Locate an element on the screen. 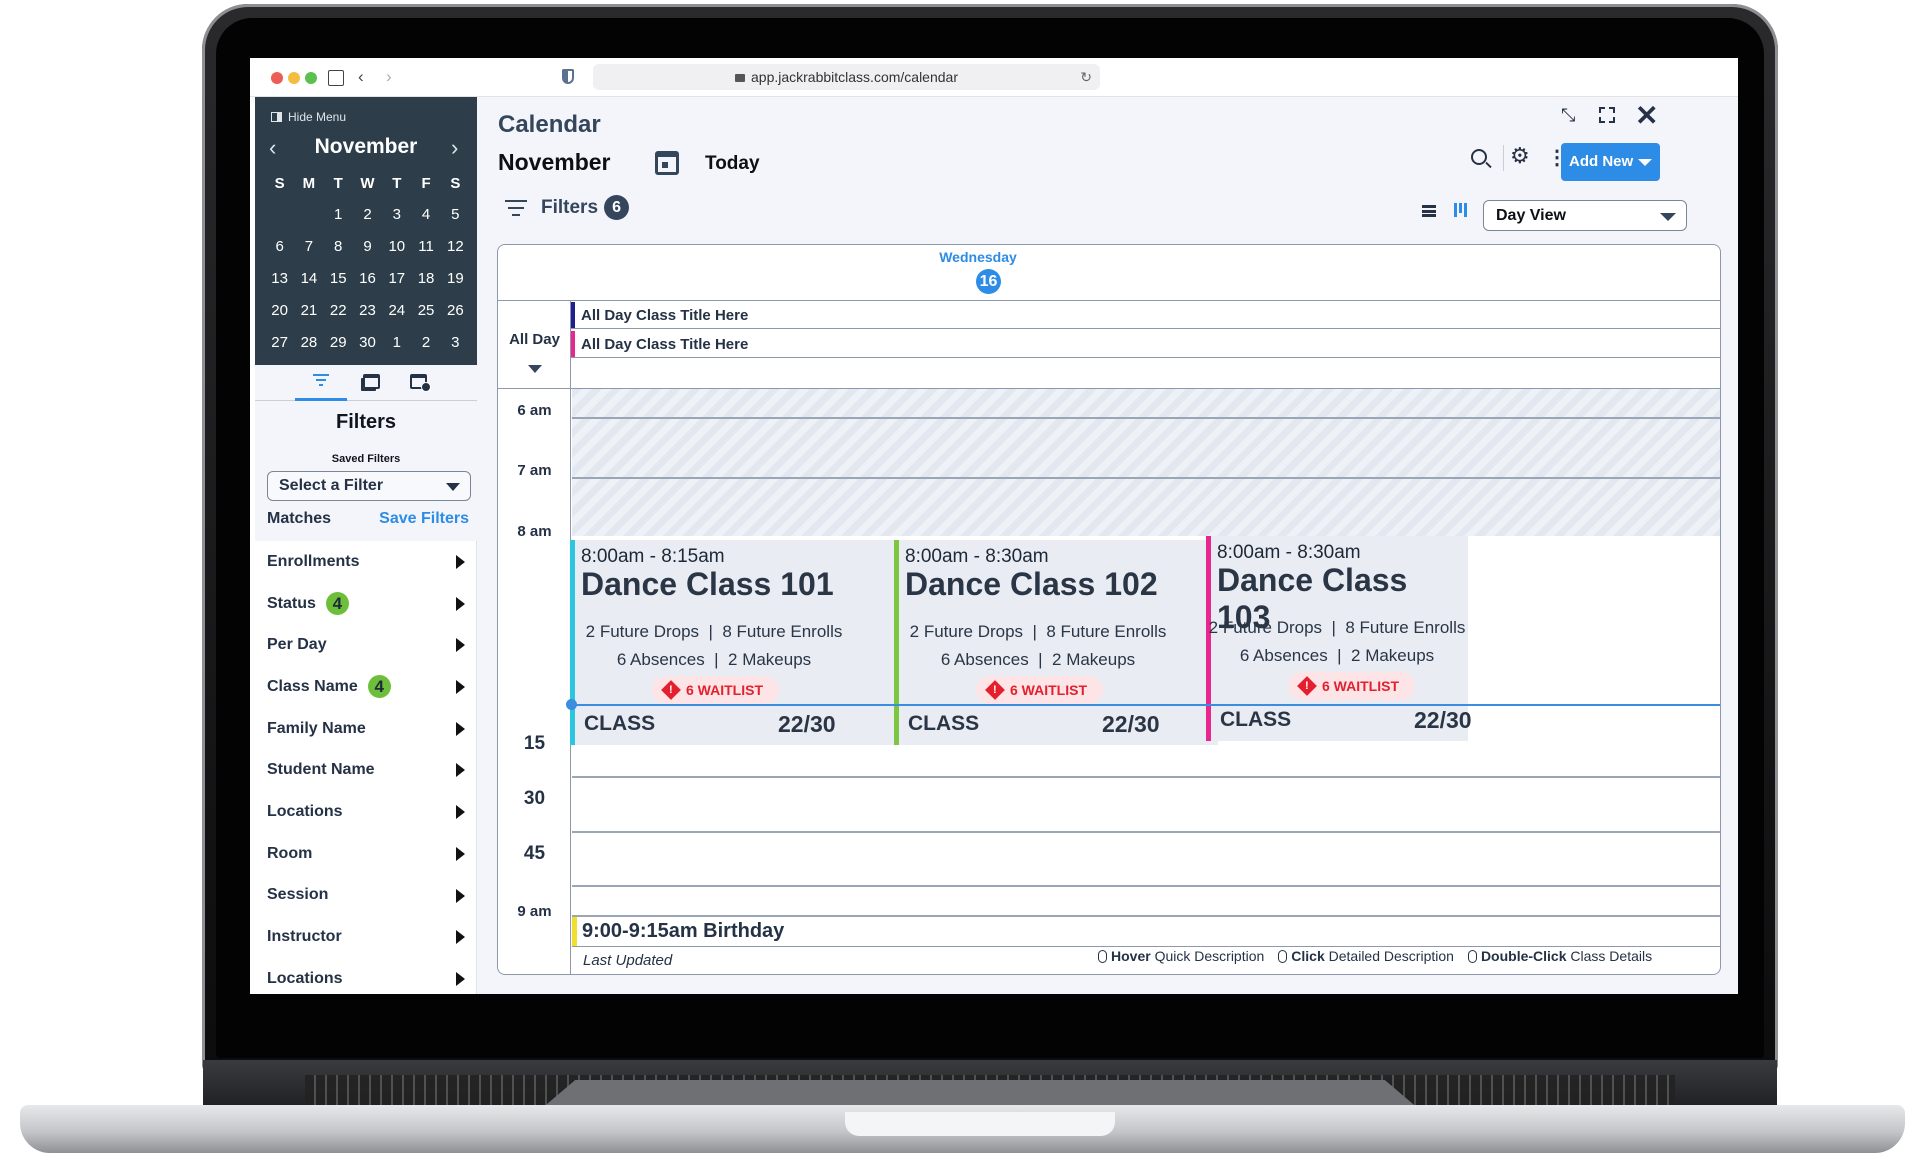 This screenshot has width=1925, height=1162. tab-filters is located at coordinates (321, 382).